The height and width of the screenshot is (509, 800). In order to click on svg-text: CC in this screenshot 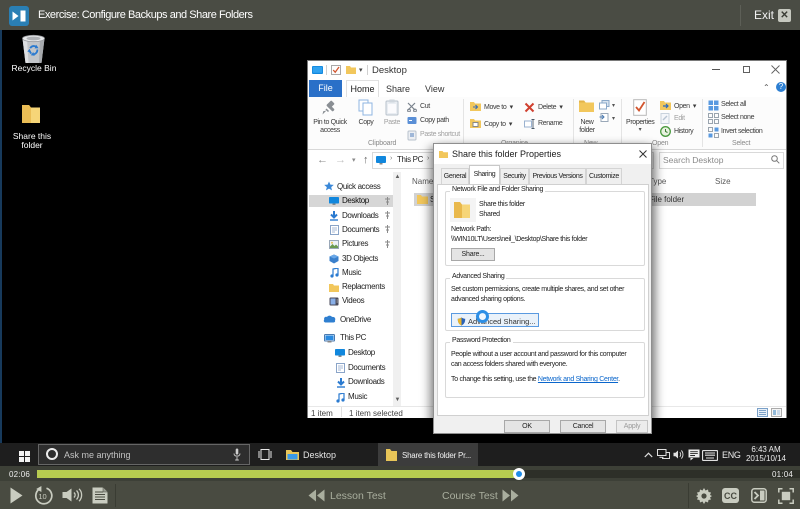, I will do `click(730, 496)`.